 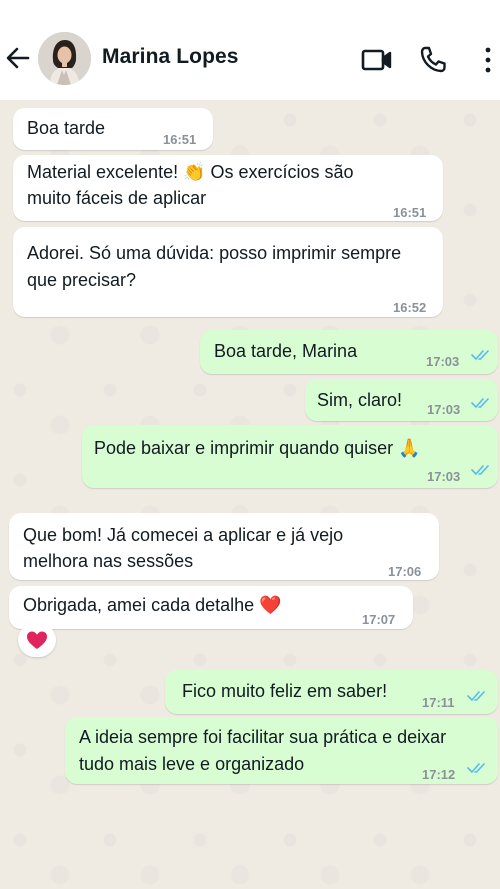 I want to click on video-camera-icon, so click(x=376, y=60).